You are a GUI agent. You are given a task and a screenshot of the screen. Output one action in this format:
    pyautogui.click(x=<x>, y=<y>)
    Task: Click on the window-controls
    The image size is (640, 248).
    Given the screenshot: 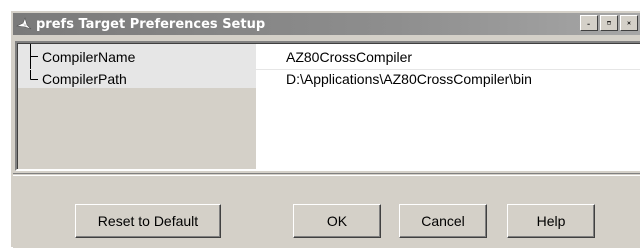 What is the action you would take?
    pyautogui.click(x=608, y=23)
    